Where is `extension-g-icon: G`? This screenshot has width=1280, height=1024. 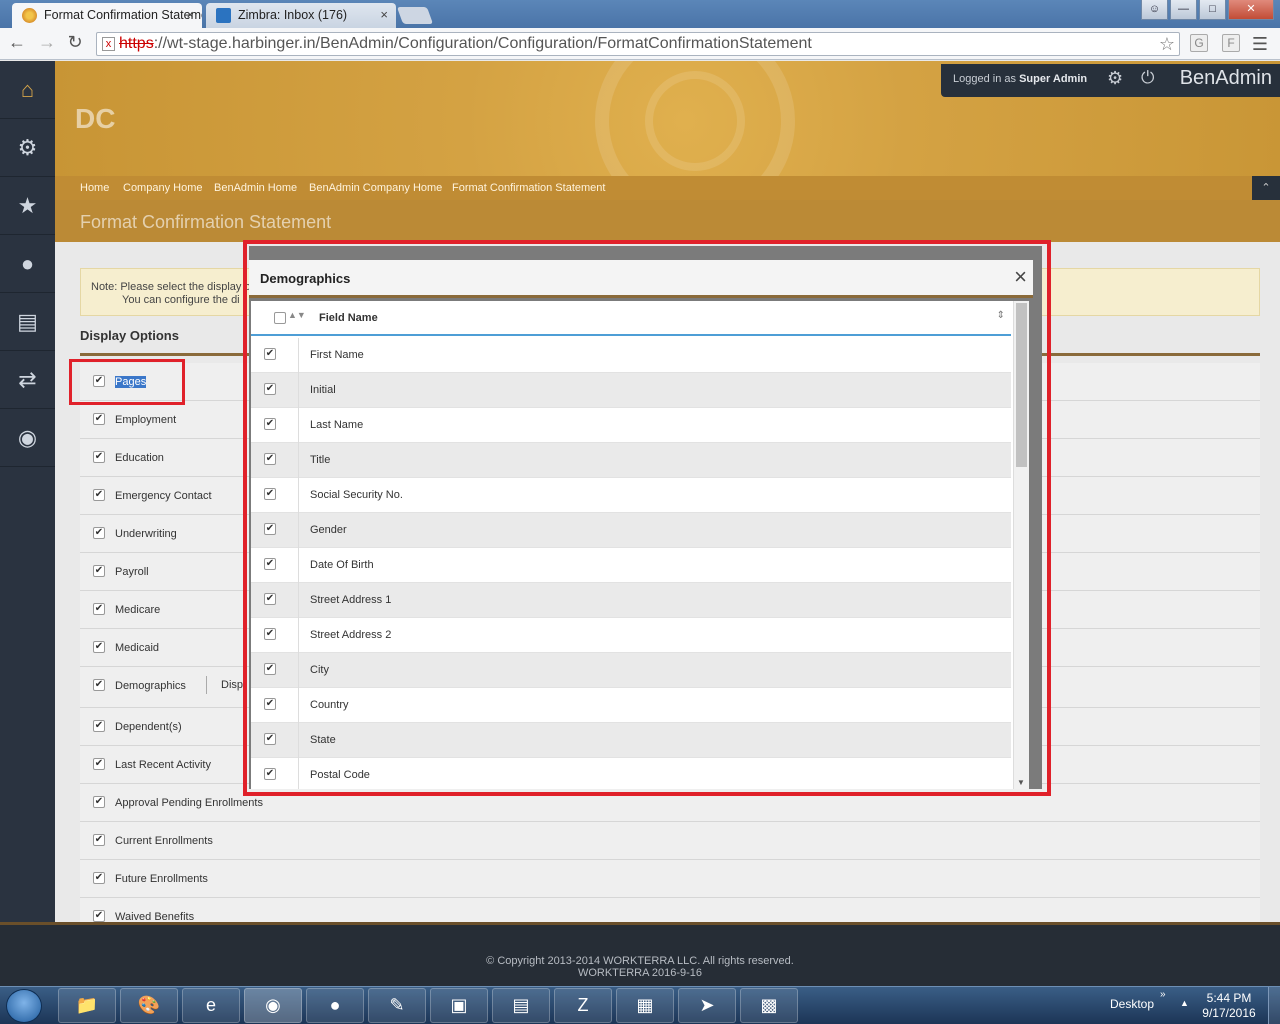 extension-g-icon: G is located at coordinates (1199, 43).